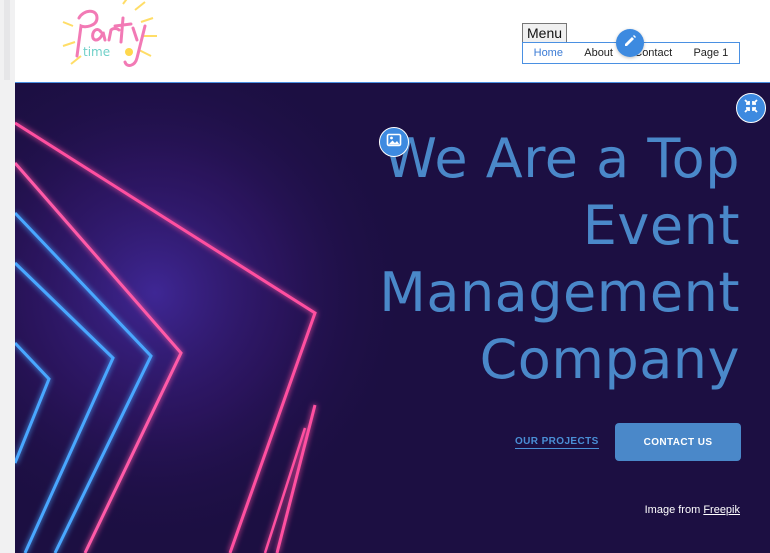  I want to click on nav-item-page-1: Page 1, so click(710, 53).